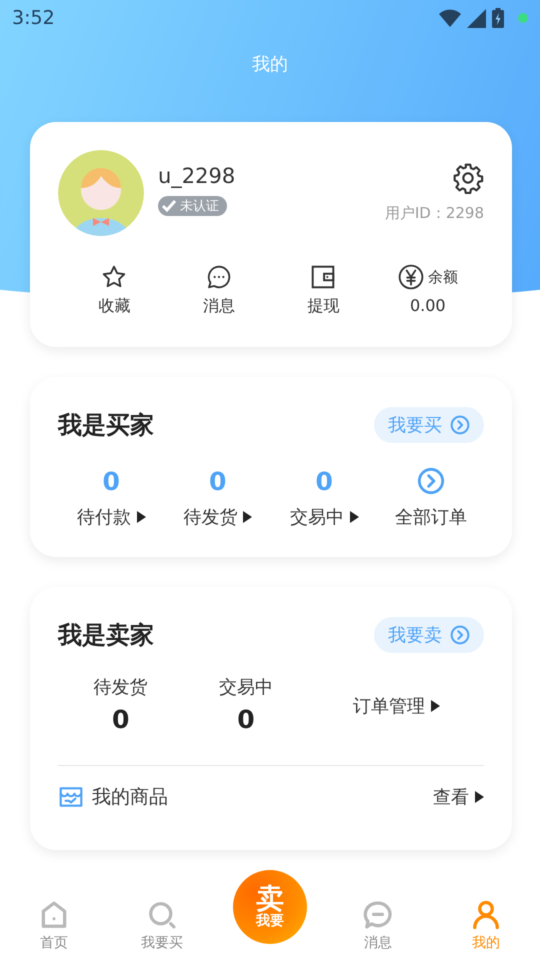 This screenshot has width=540, height=960. Describe the element at coordinates (54, 915) in the screenshot. I see `home-icon` at that location.